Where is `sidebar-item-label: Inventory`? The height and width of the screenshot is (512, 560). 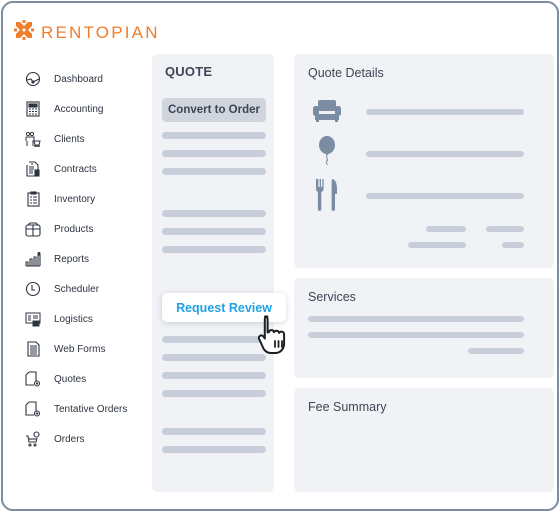 sidebar-item-label: Inventory is located at coordinates (75, 199).